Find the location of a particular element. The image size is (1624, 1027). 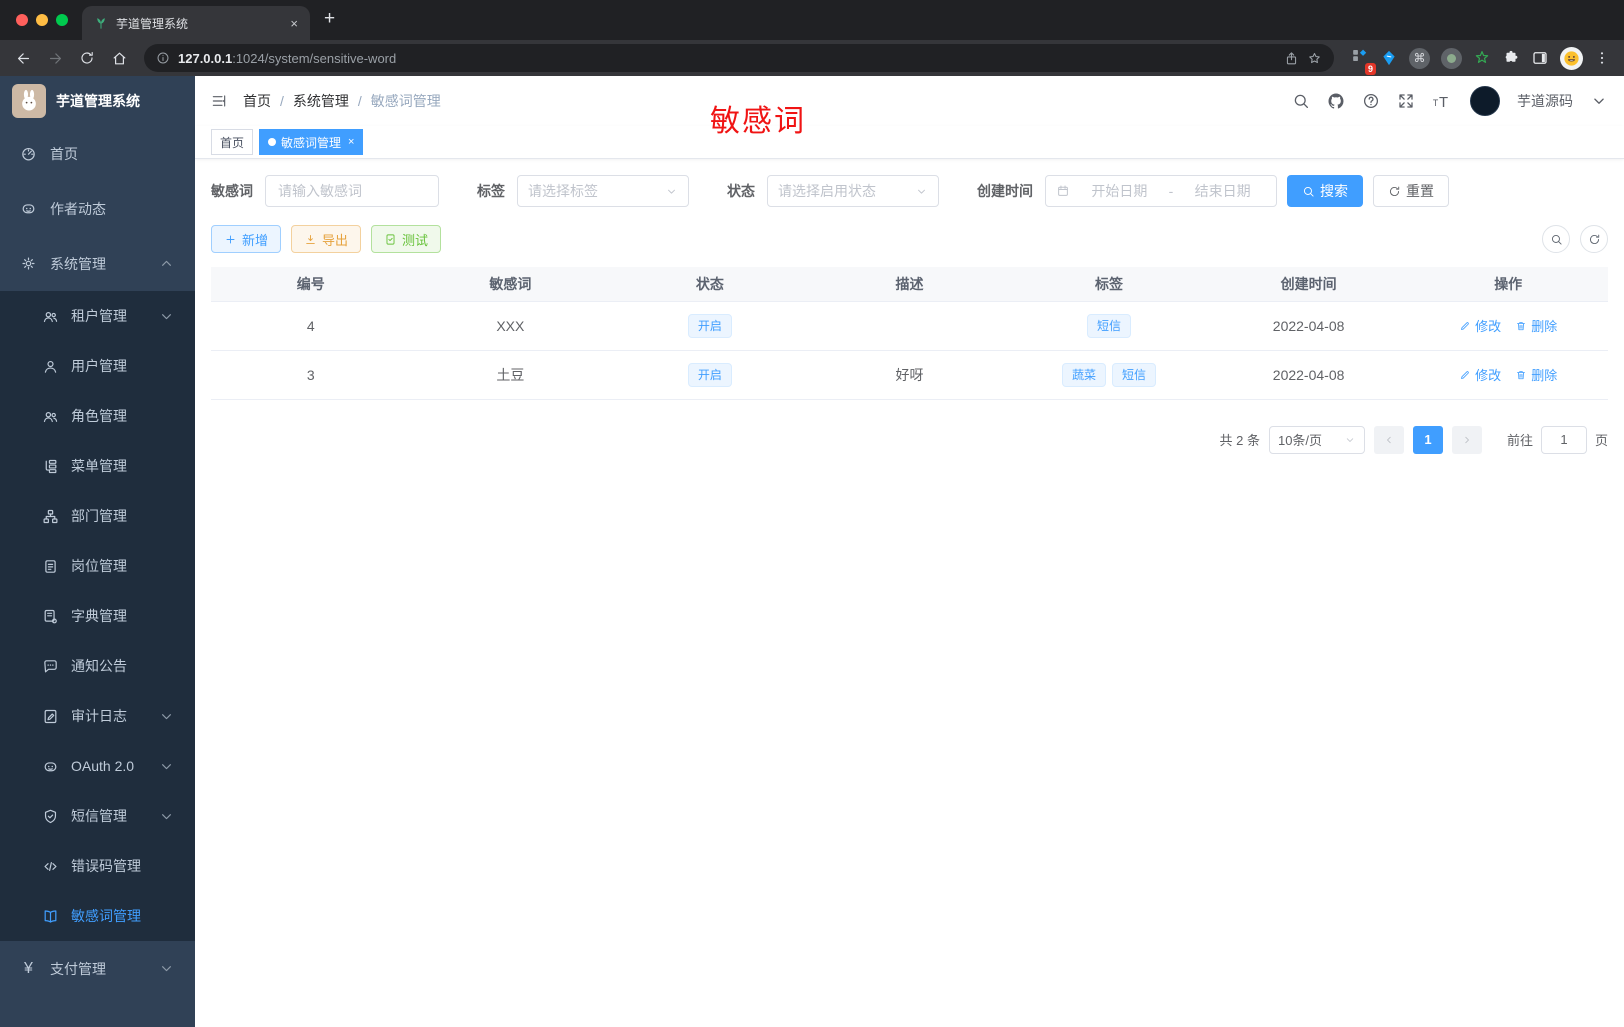

sidebar-item-label: 部门管理 is located at coordinates (99, 516).